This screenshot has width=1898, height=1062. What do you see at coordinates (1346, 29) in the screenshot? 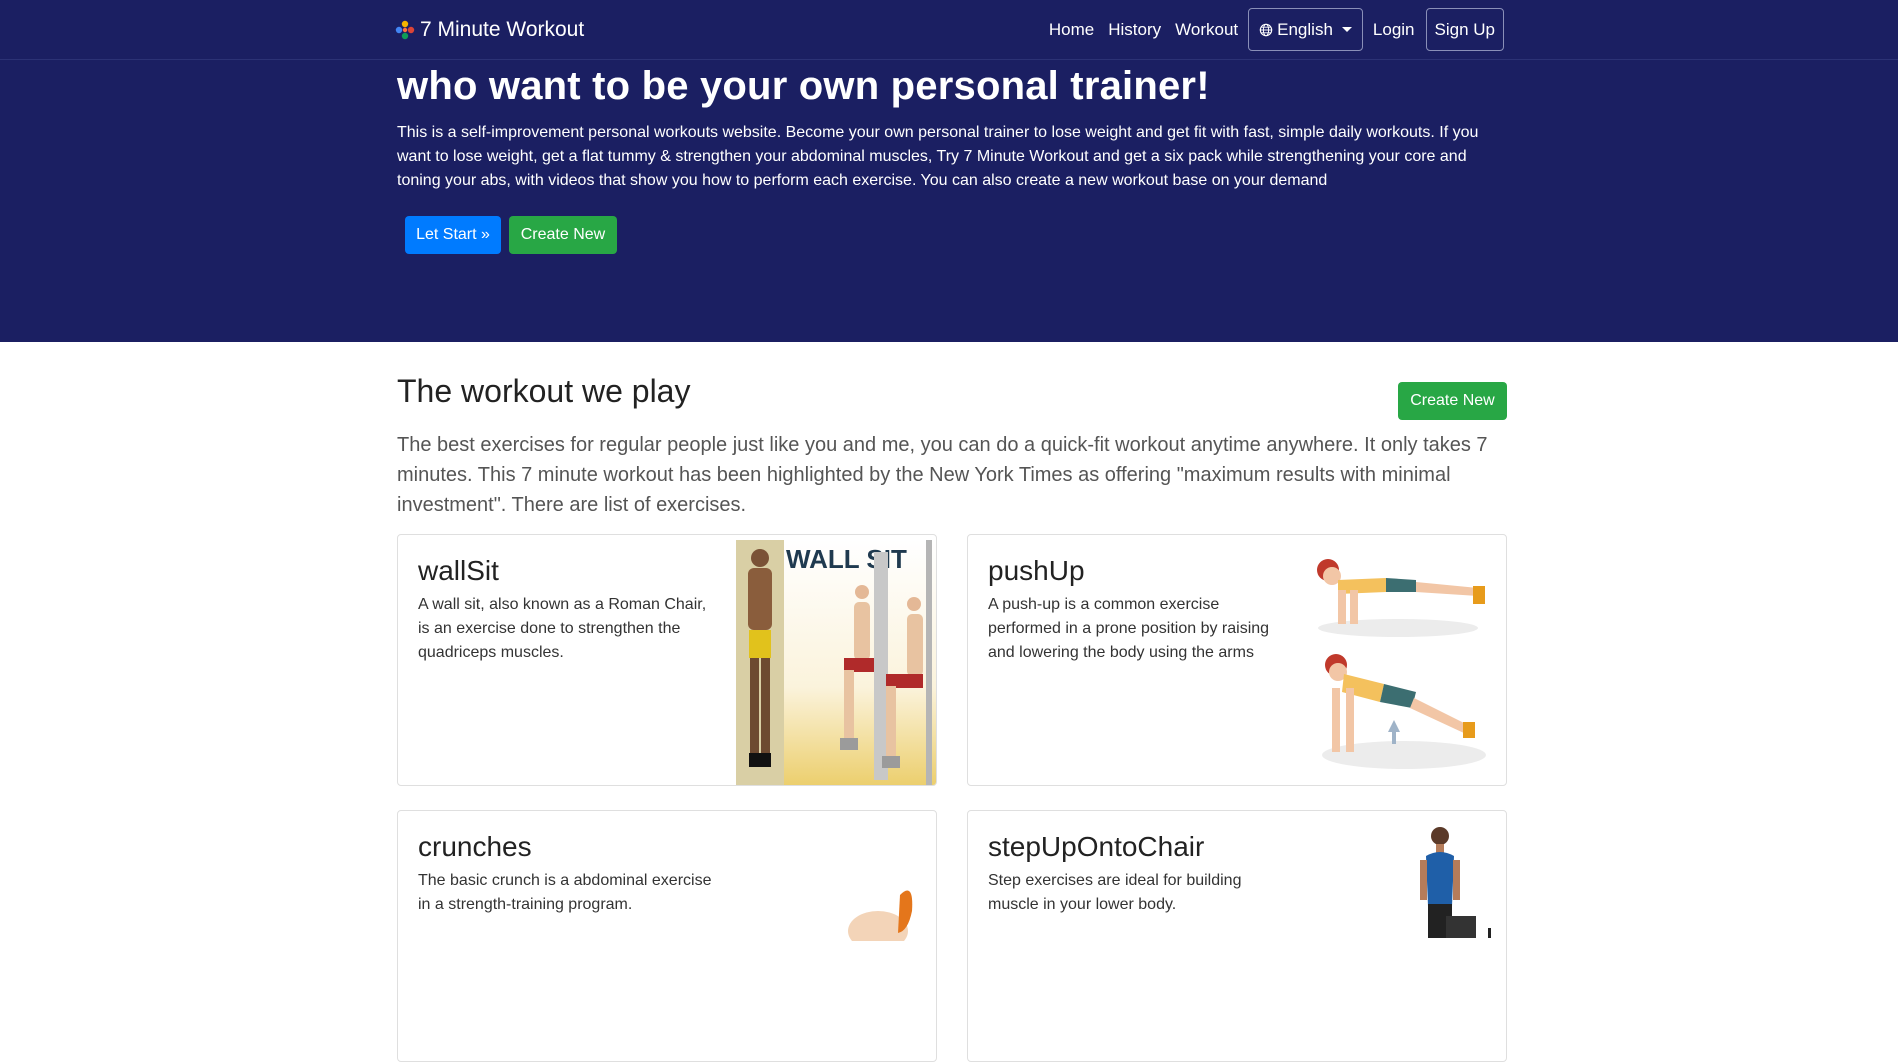
I see `chevron-down-icon` at bounding box center [1346, 29].